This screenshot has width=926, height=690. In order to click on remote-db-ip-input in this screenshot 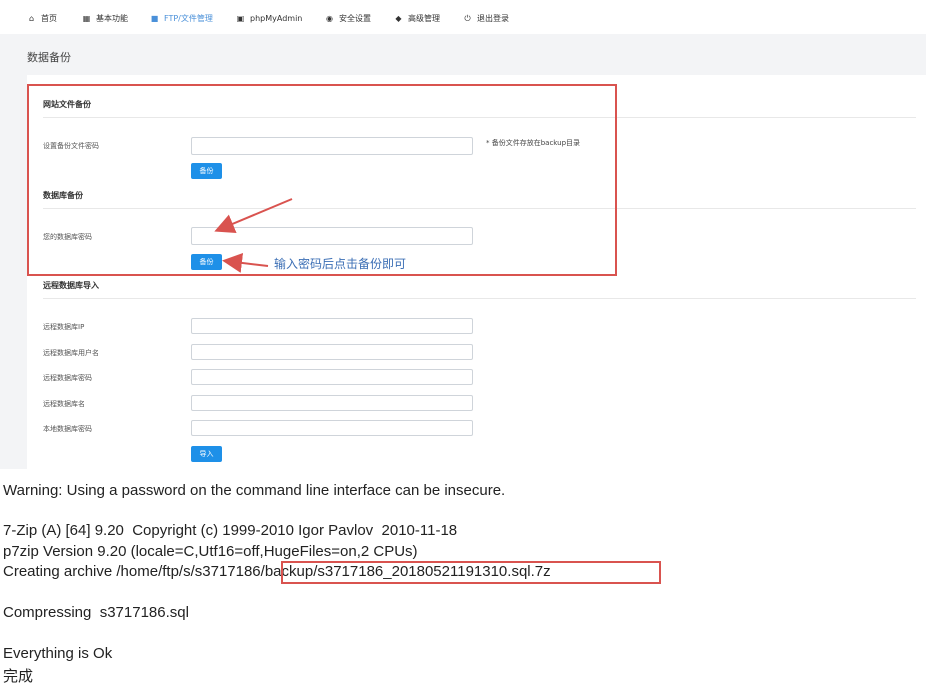, I will do `click(332, 326)`.